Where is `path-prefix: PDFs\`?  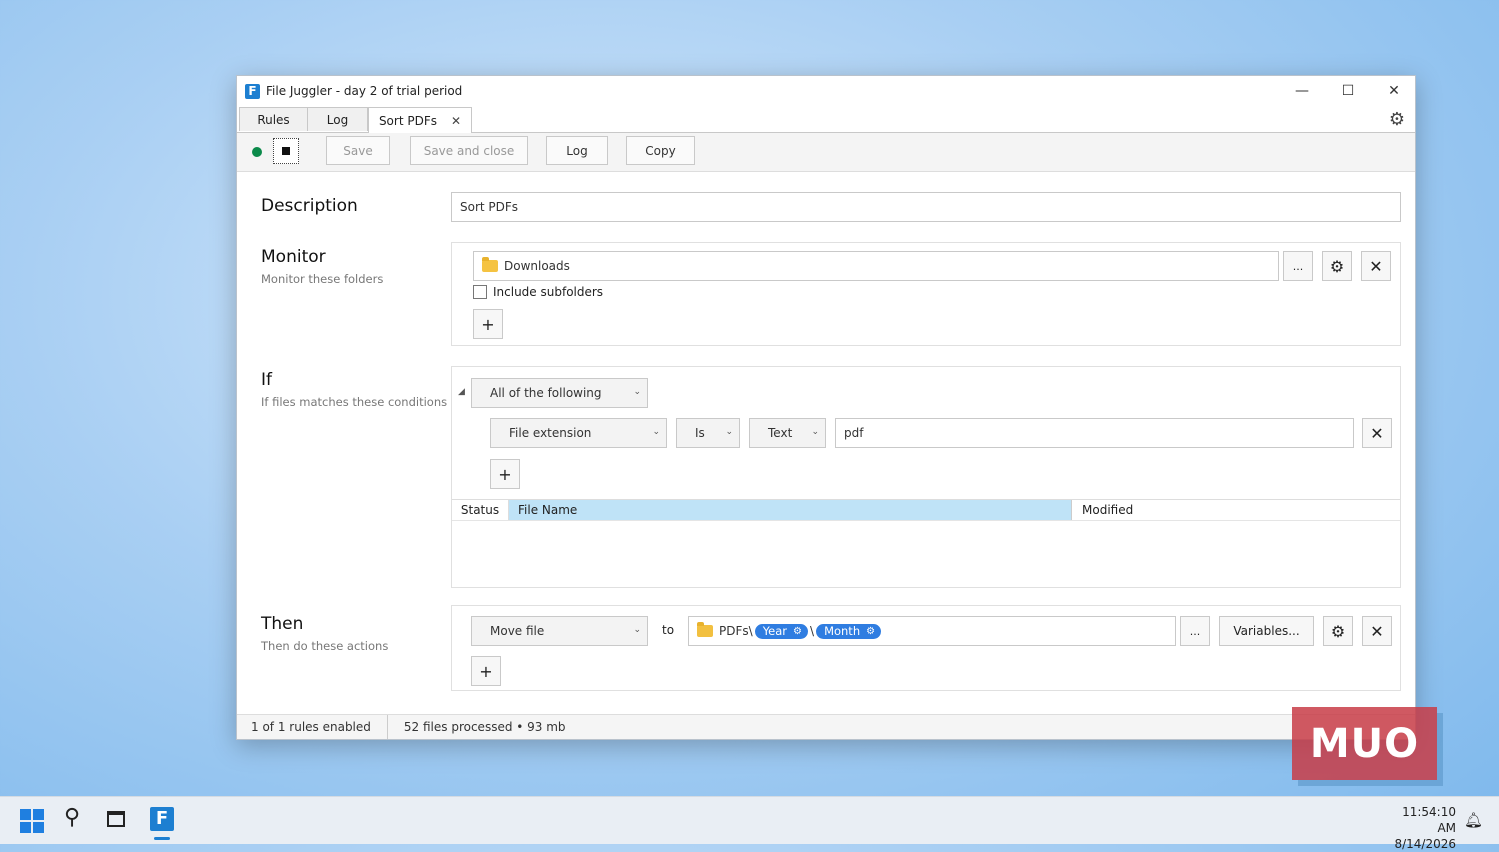
path-prefix: PDFs\ is located at coordinates (736, 631).